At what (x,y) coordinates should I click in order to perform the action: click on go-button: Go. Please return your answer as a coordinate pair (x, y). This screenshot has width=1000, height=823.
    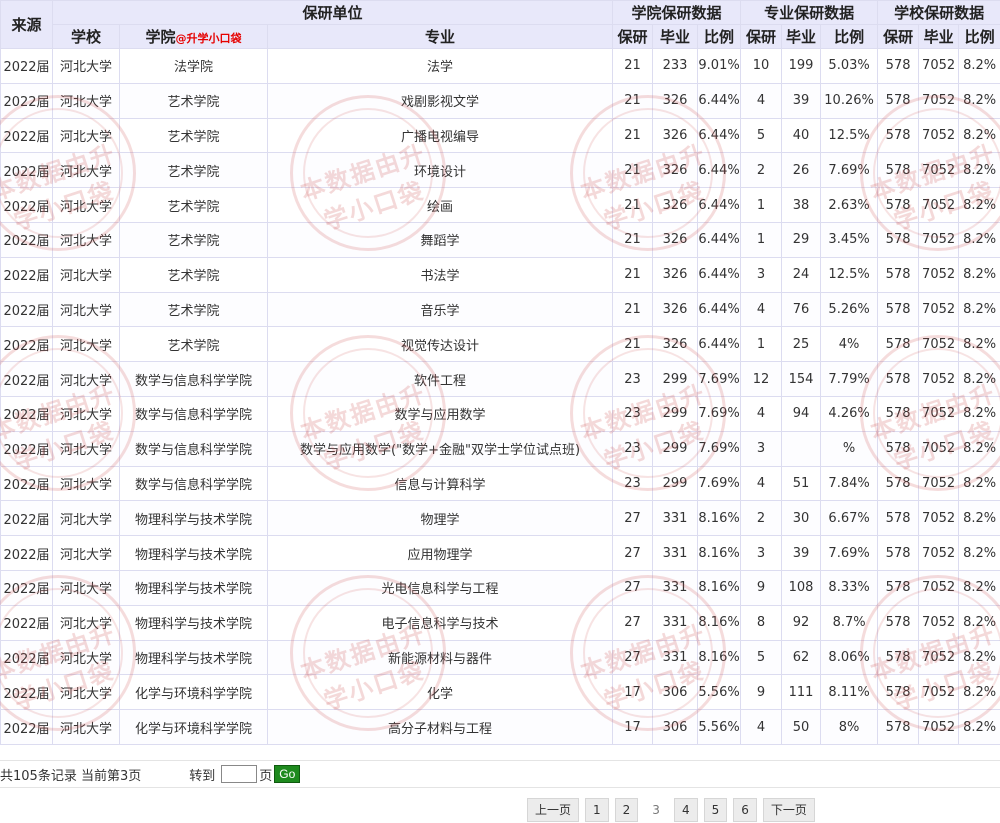
    Looking at the image, I should click on (287, 774).